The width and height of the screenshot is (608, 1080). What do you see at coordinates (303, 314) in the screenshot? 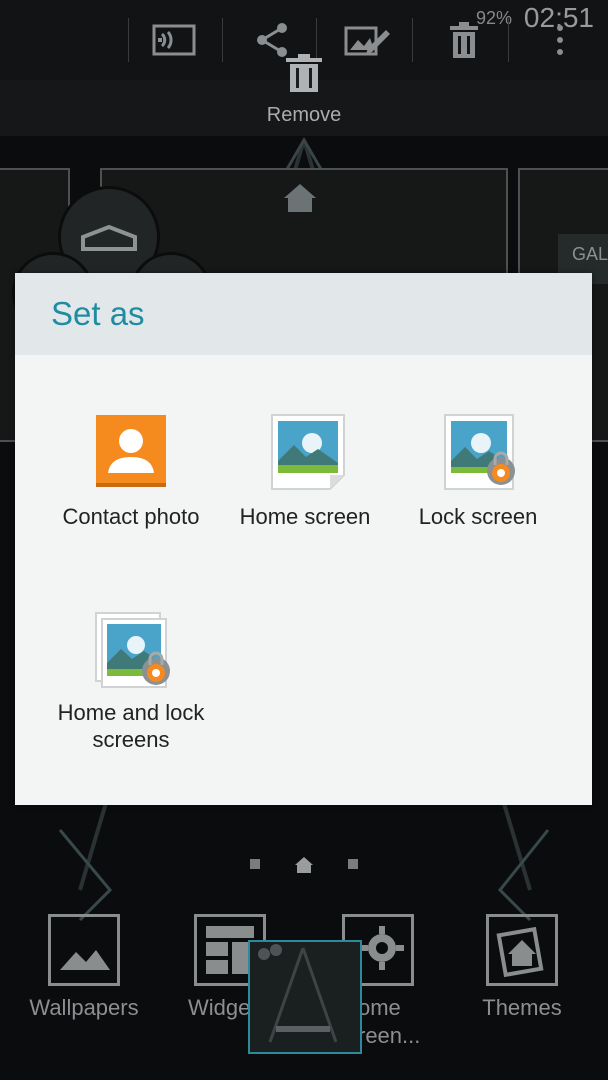
I see `dialog-header: Set as` at bounding box center [303, 314].